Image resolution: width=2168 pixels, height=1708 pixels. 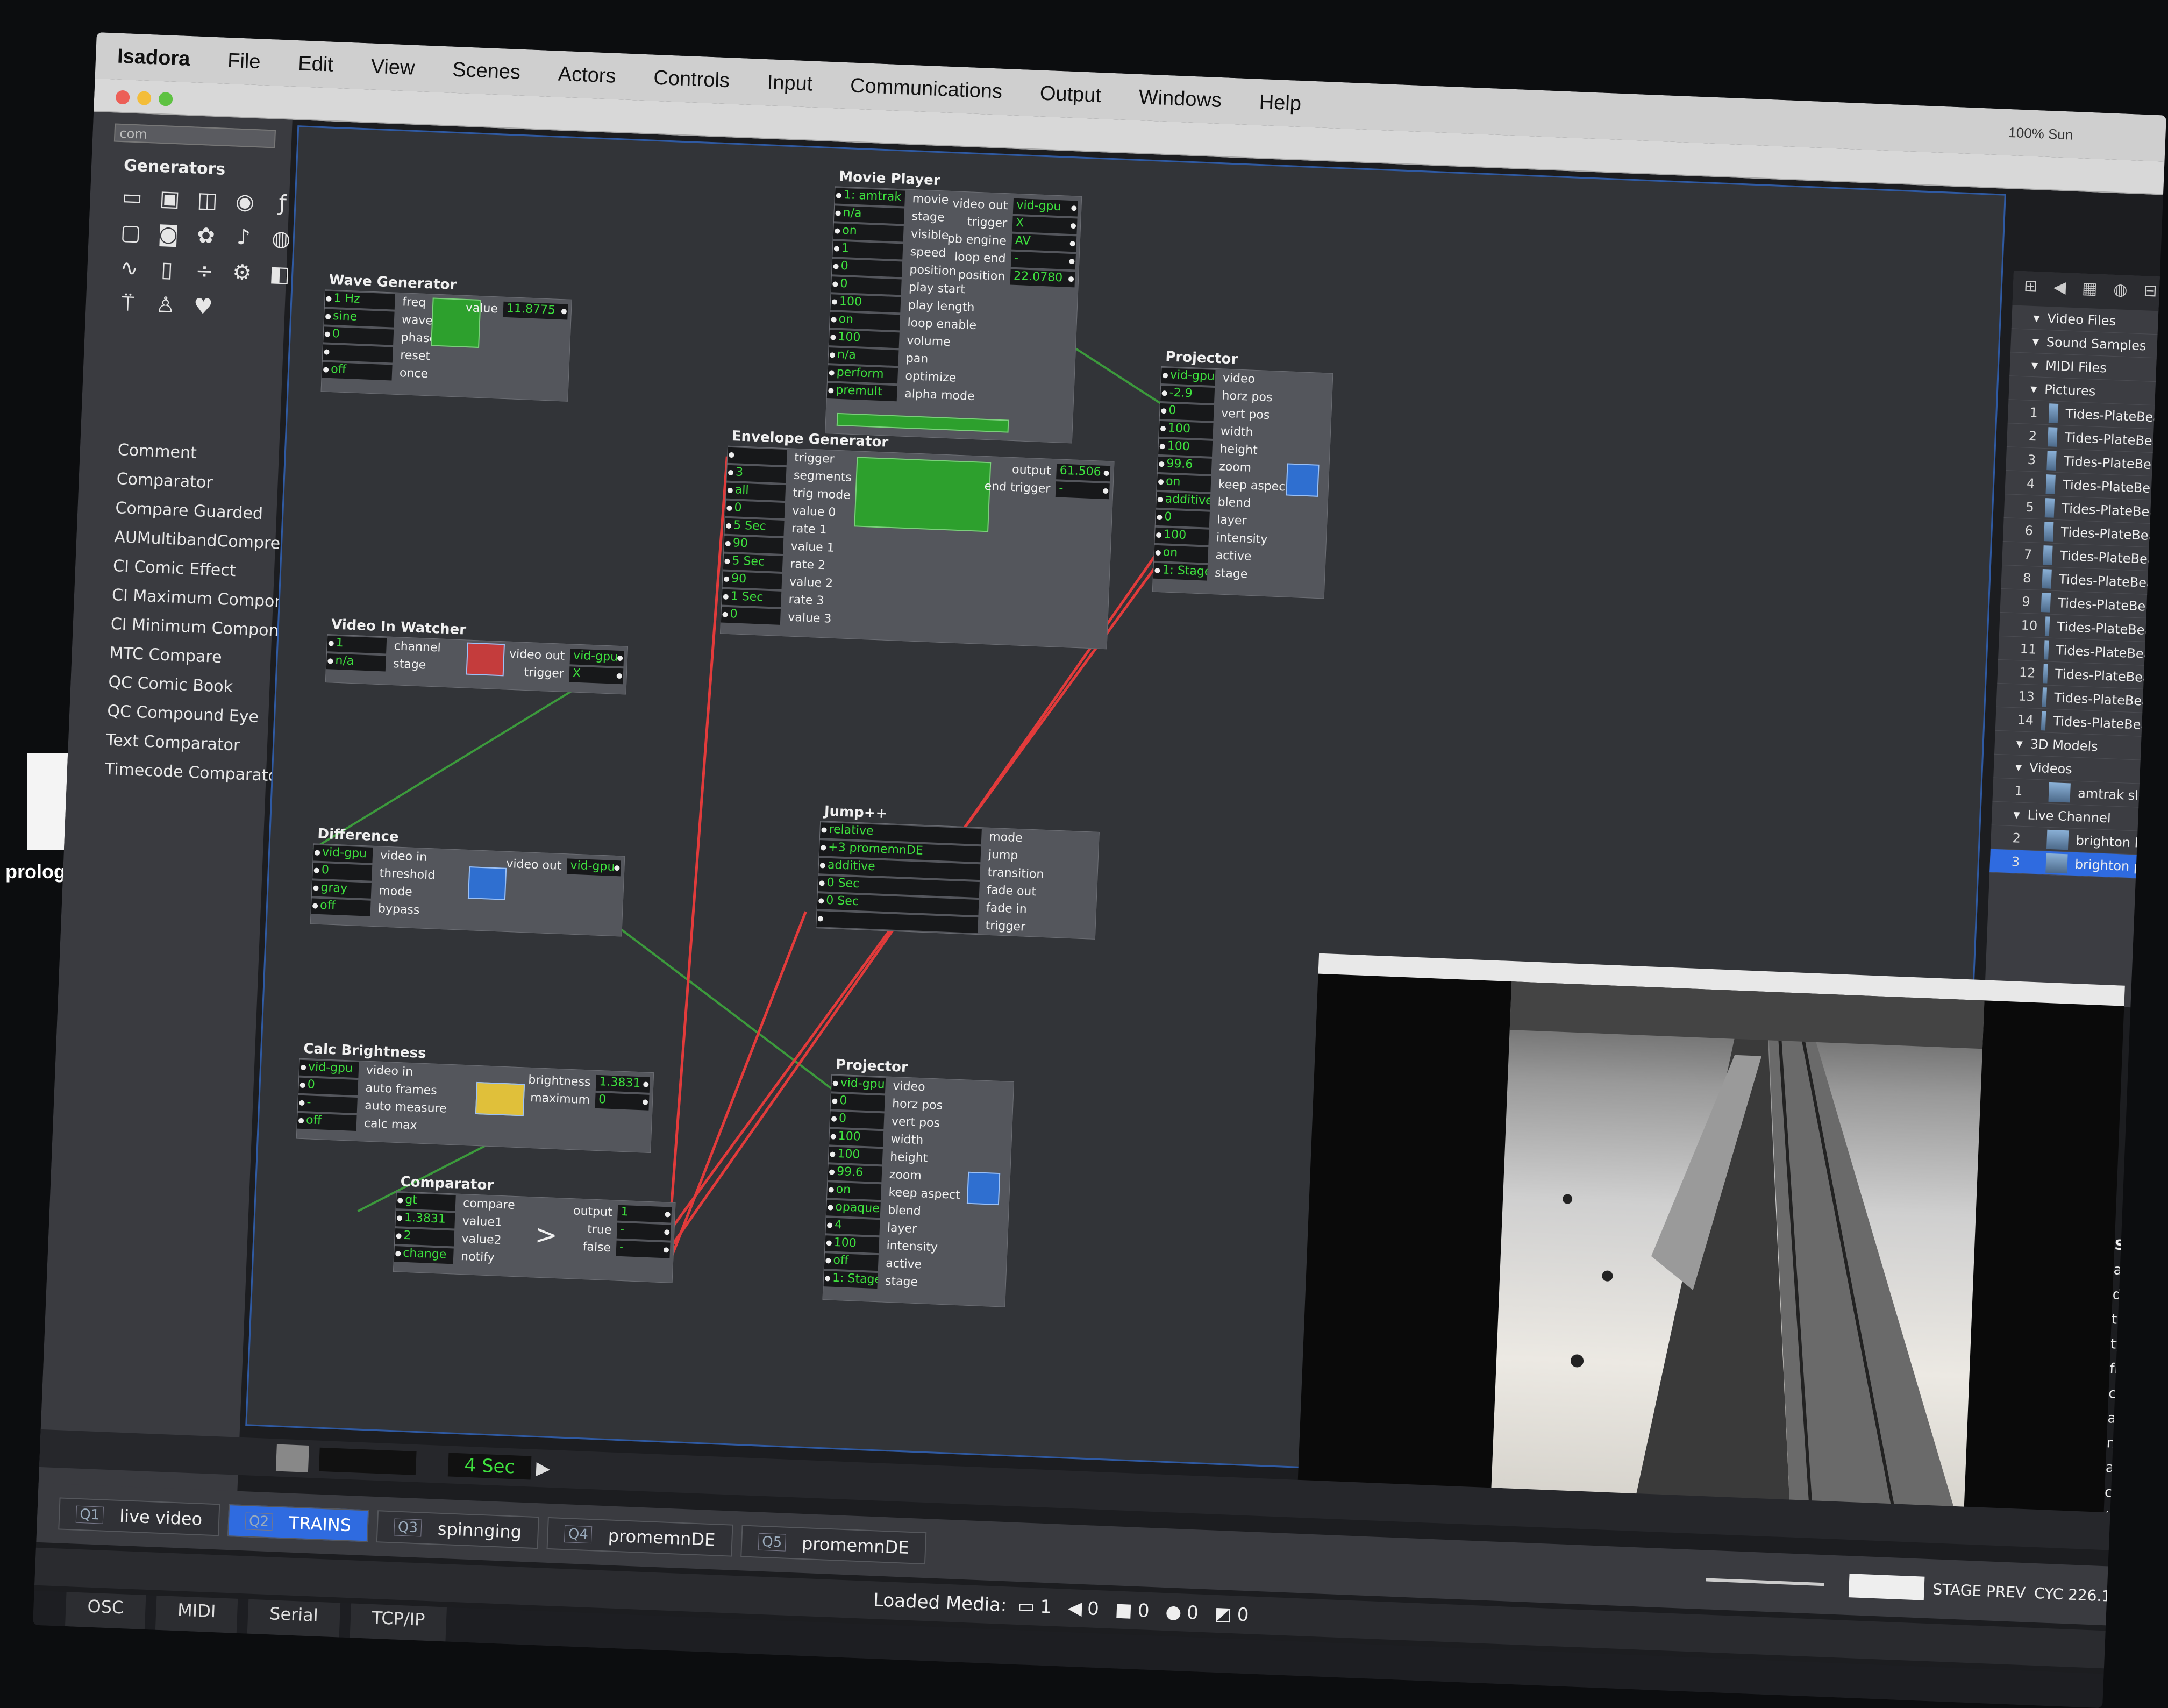 What do you see at coordinates (2120, 292) in the screenshot?
I see `media-globe-icon: ◍` at bounding box center [2120, 292].